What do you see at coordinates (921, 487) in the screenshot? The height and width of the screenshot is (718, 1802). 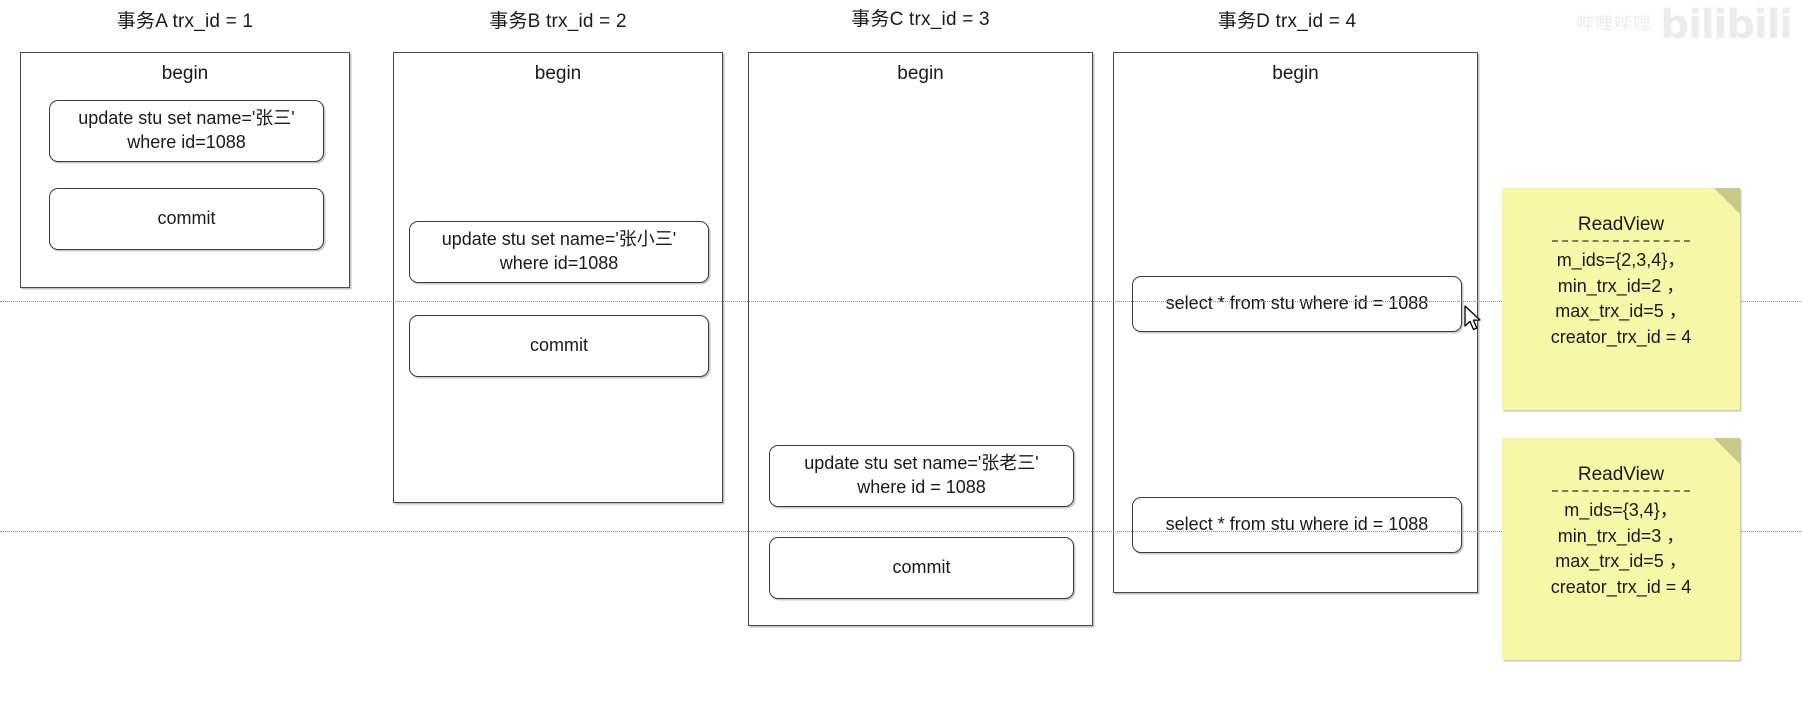 I see `stmt-line2: where id = 1088` at bounding box center [921, 487].